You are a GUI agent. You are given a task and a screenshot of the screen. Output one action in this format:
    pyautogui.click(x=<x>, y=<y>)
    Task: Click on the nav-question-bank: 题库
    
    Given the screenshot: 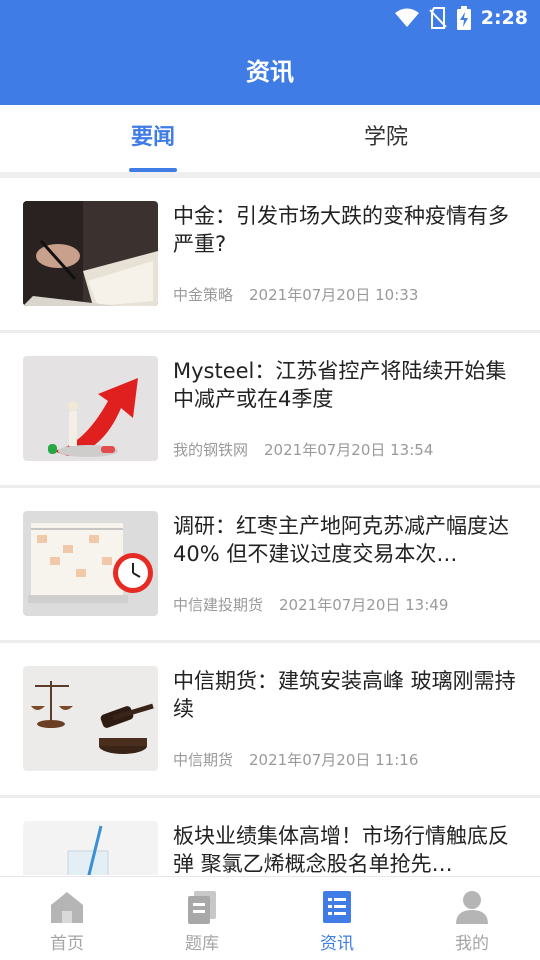 What is the action you would take?
    pyautogui.click(x=202, y=918)
    